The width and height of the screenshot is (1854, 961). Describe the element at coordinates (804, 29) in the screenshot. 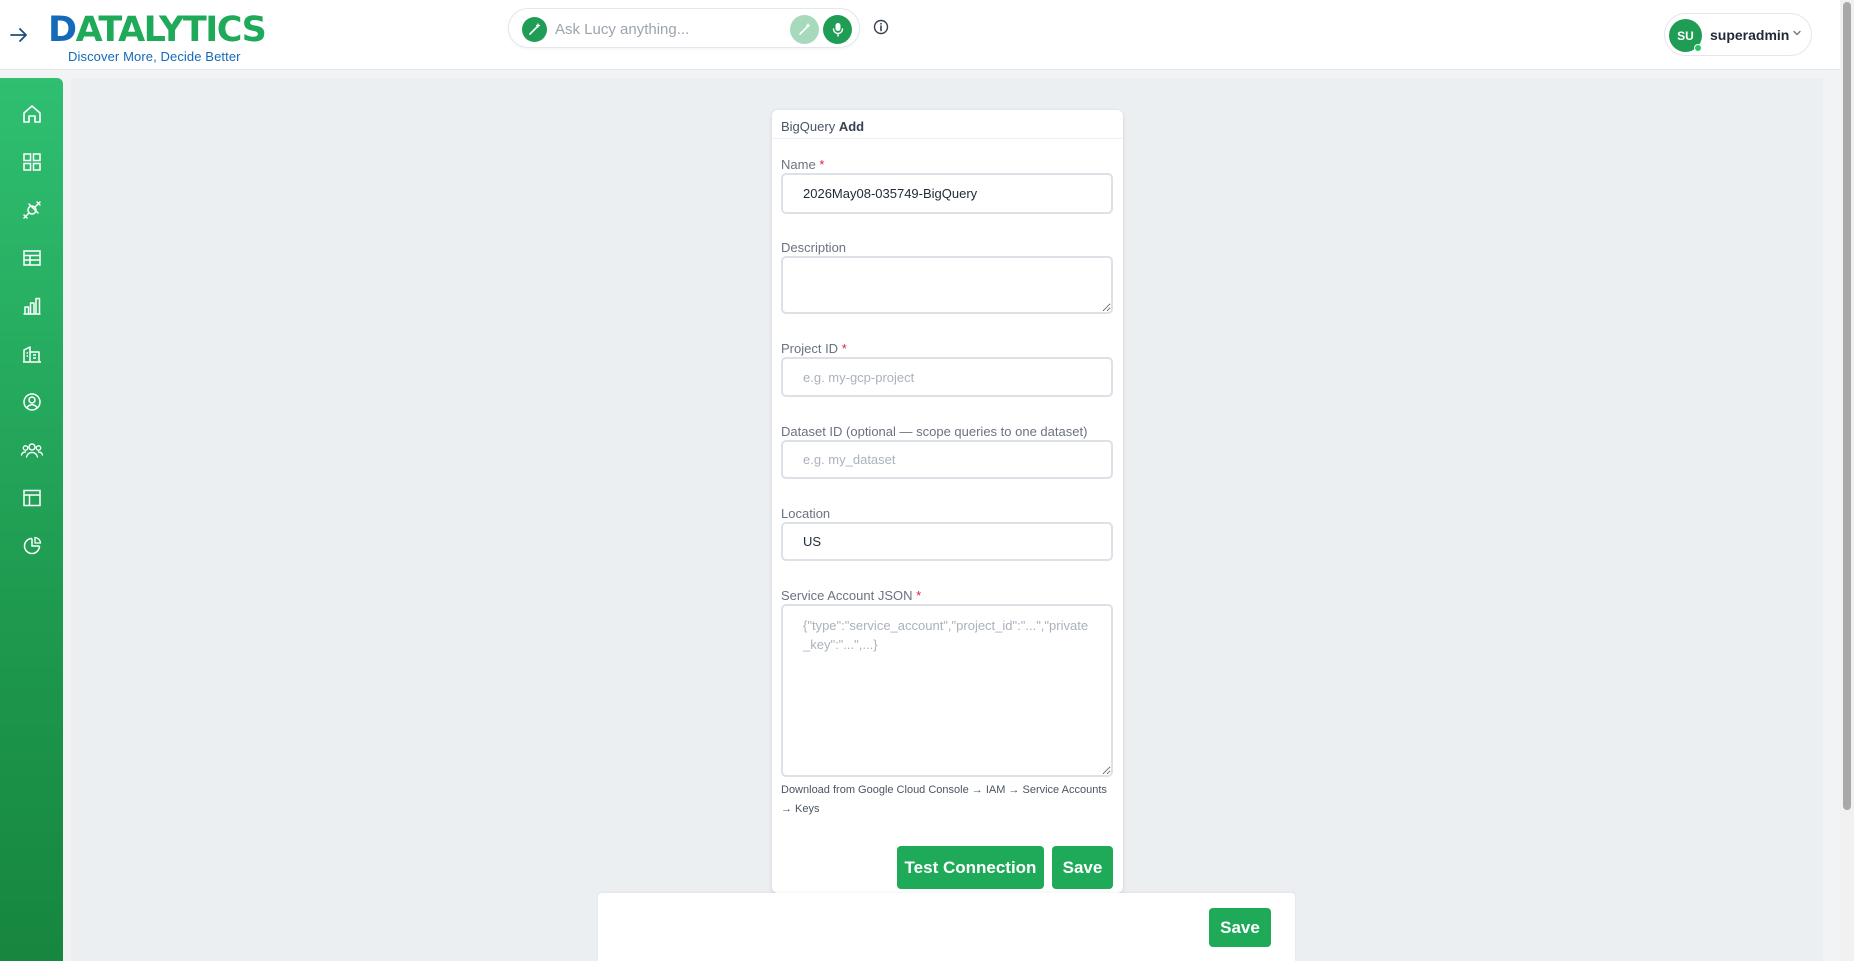

I see `ai-suggest-button` at that location.